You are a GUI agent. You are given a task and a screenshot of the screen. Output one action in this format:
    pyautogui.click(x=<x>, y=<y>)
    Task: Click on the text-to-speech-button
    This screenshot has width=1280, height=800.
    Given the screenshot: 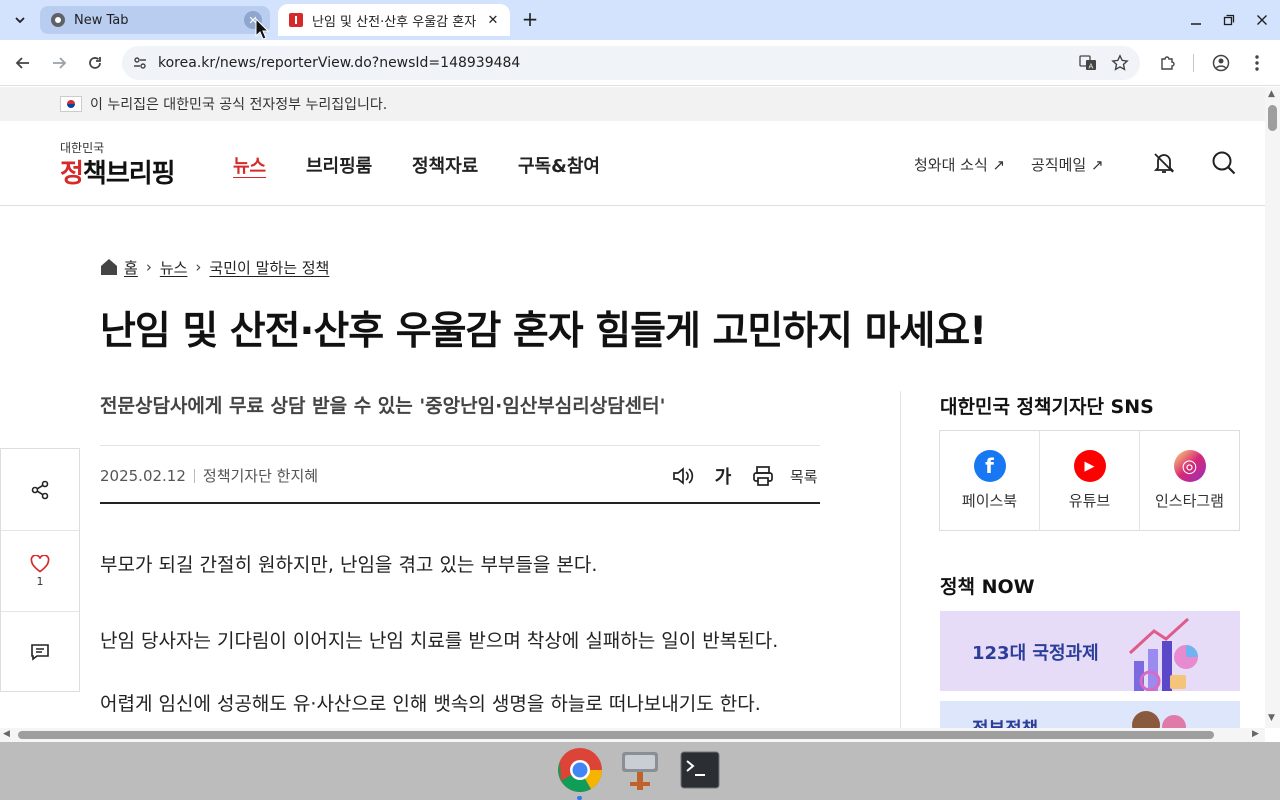 What is the action you would take?
    pyautogui.click(x=683, y=476)
    